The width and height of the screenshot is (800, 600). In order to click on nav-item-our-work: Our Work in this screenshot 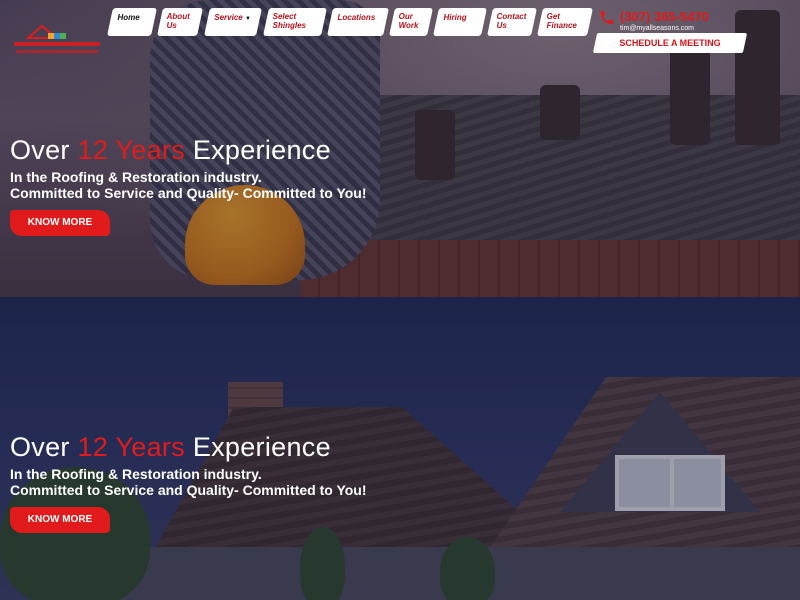, I will do `click(411, 22)`.